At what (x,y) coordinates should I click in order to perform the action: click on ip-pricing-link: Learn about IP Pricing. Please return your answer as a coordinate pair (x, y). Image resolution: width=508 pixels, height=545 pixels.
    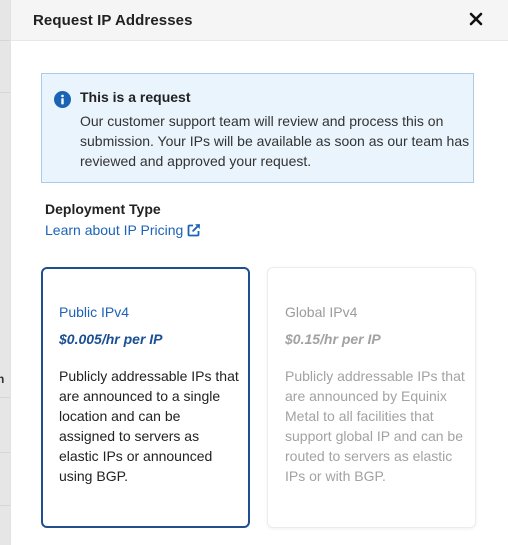
    Looking at the image, I should click on (123, 230).